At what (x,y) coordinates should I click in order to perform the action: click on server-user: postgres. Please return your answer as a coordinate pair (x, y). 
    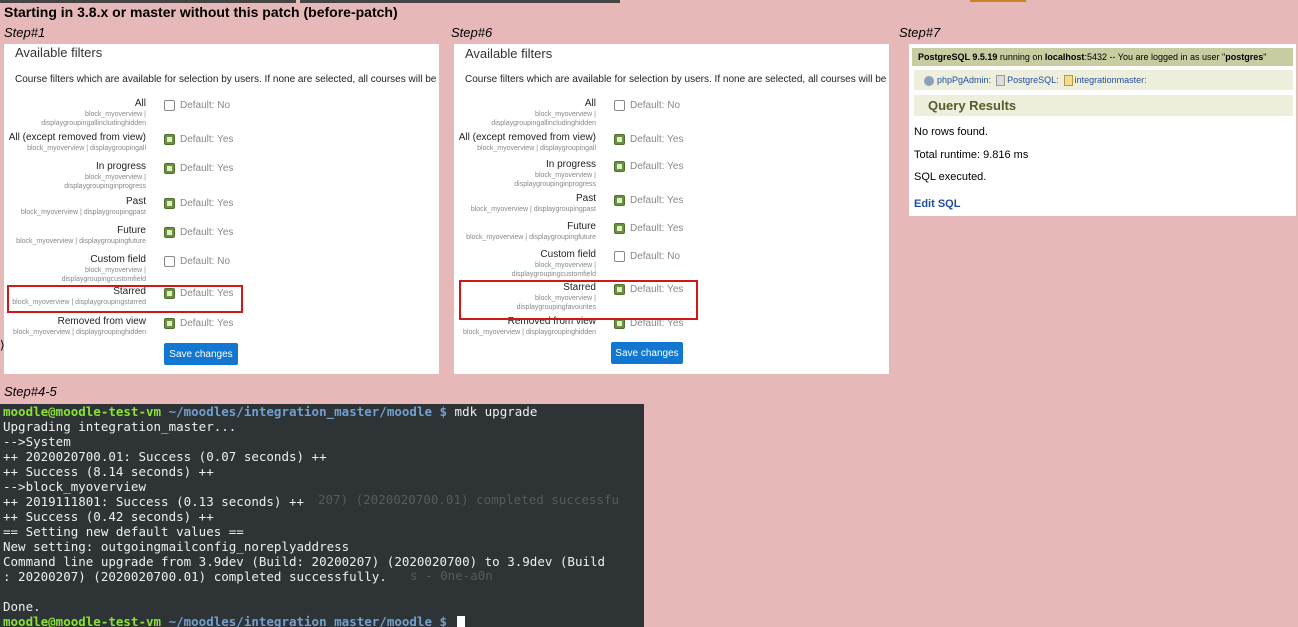
    Looking at the image, I should click on (1244, 57).